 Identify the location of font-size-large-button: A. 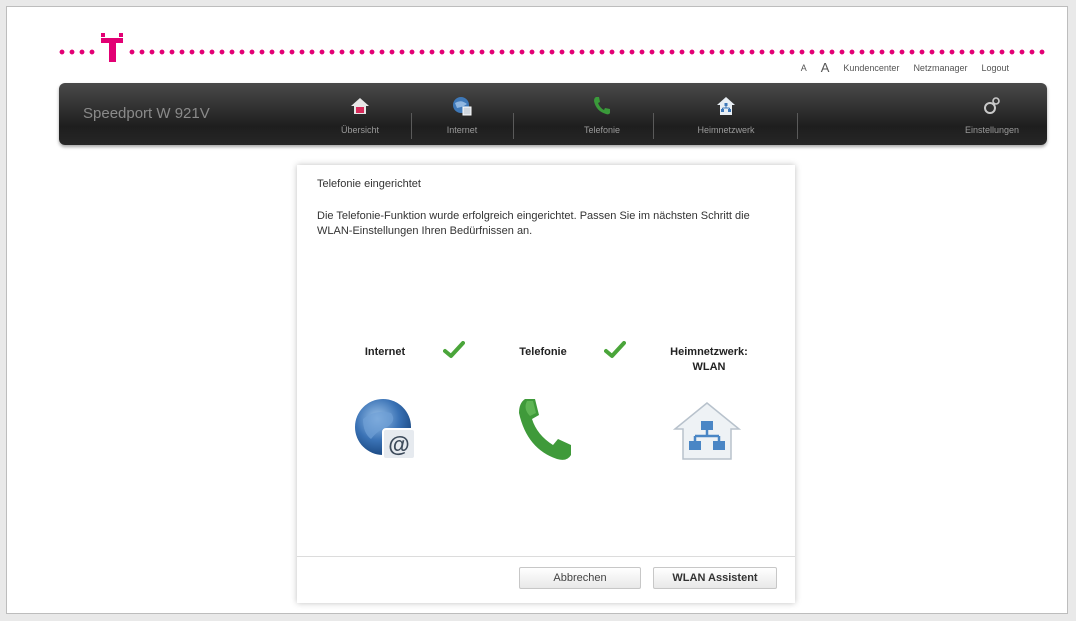
(825, 67).